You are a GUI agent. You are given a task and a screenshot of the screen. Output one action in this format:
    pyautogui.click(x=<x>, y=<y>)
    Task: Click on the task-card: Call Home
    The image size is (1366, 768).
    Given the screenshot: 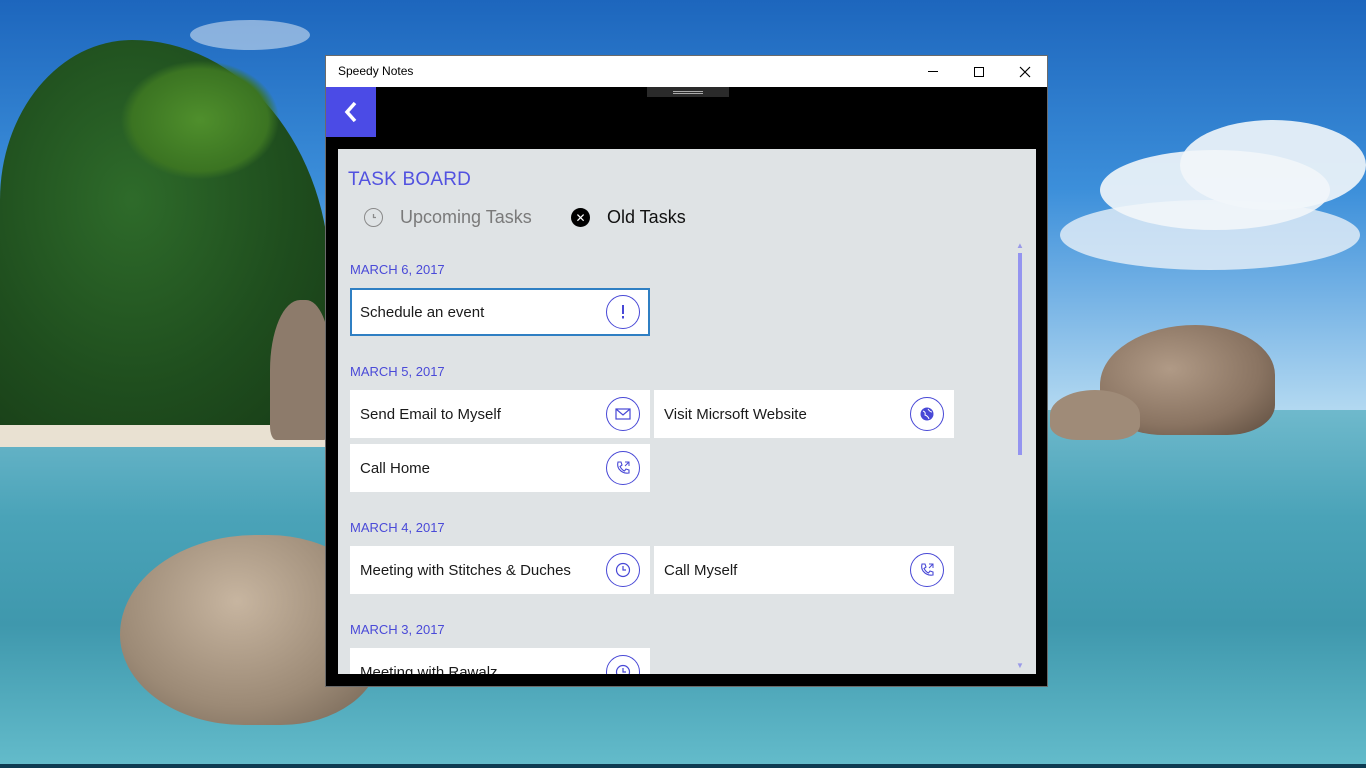 What is the action you would take?
    pyautogui.click(x=500, y=468)
    